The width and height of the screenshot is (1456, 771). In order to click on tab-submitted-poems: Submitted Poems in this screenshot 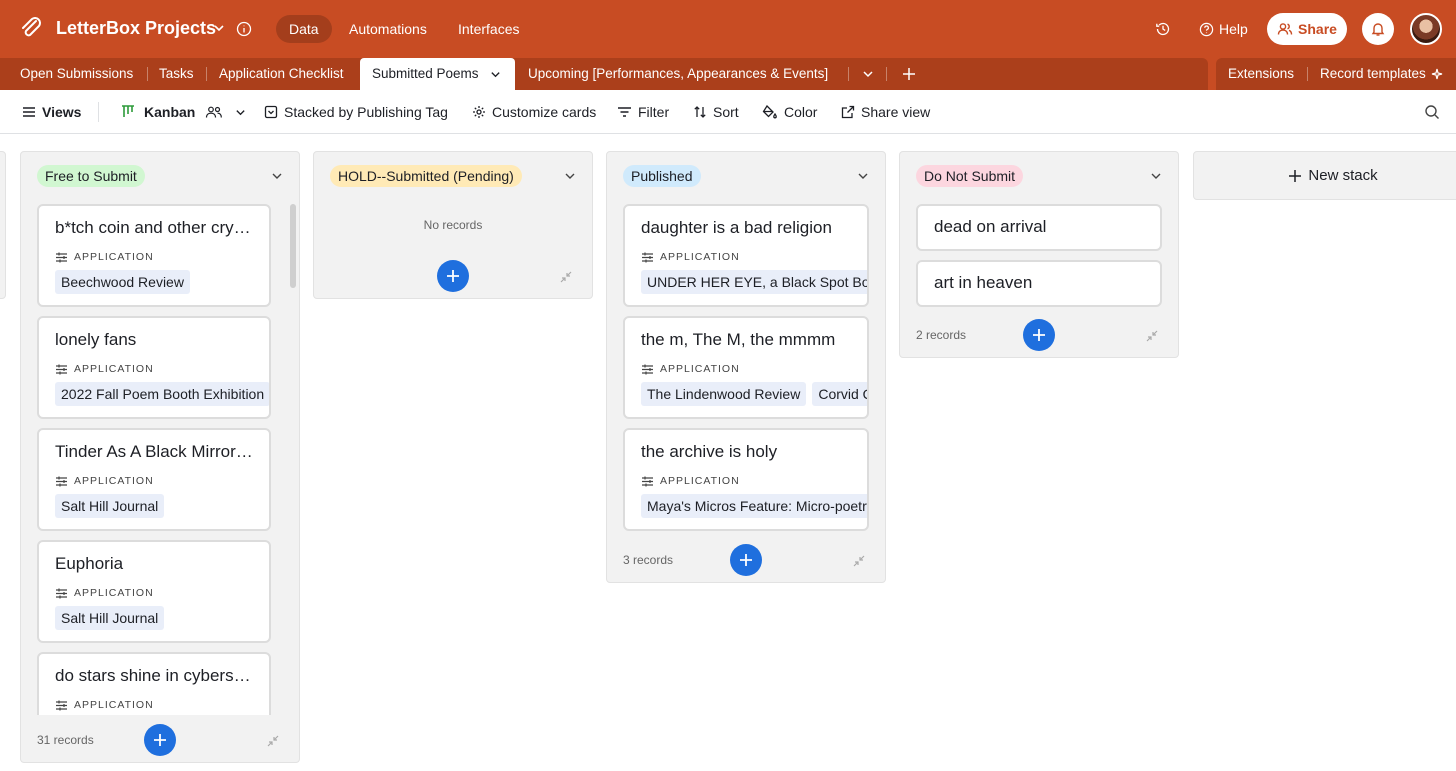, I will do `click(437, 74)`.